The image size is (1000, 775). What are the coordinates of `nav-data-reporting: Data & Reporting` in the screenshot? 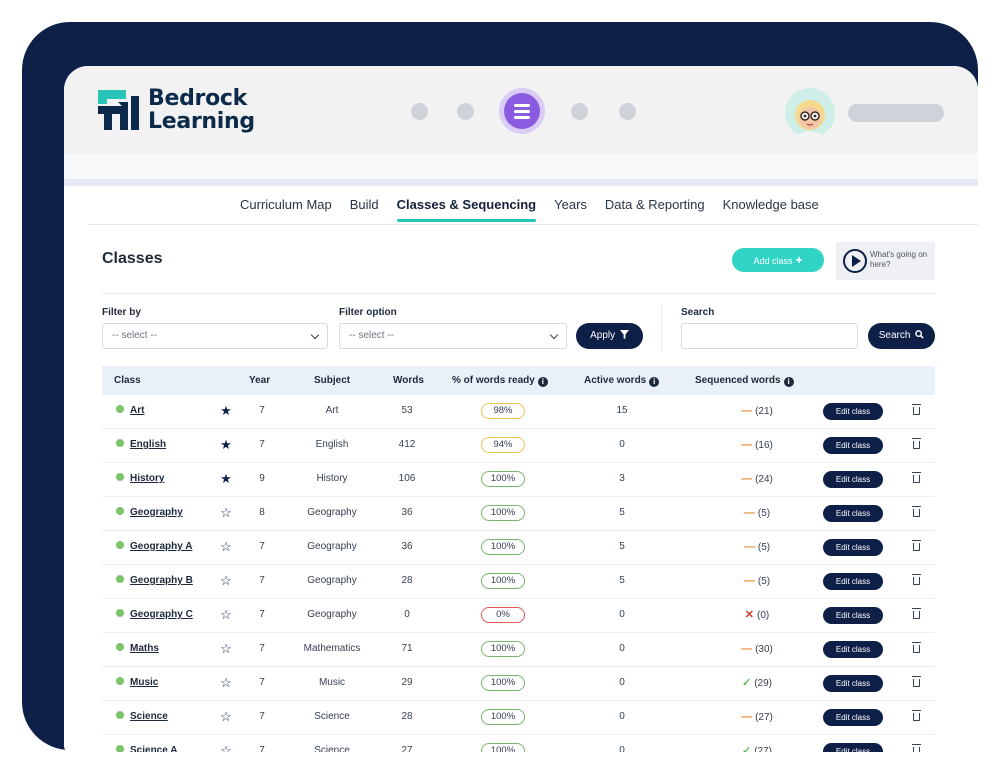 It's located at (655, 208).